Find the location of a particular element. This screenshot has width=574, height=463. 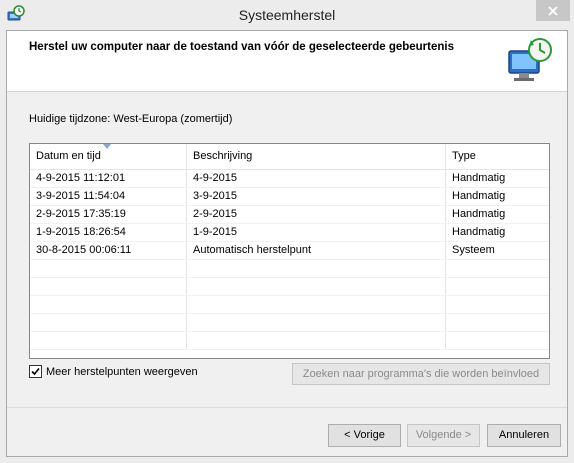

table-row: 4-9-2015 11:12:01 4-9-2015 Handmatig is located at coordinates (289, 179).